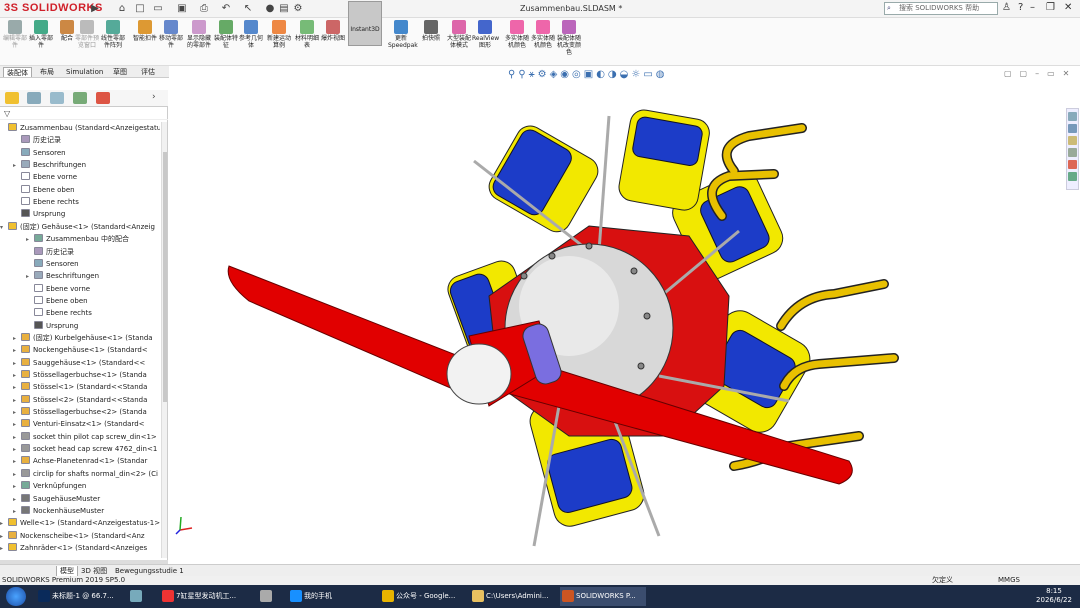 The height and width of the screenshot is (608, 1080). Describe the element at coordinates (171, 34) in the screenshot. I see `ribbon-button-6: 移动零部件` at that location.